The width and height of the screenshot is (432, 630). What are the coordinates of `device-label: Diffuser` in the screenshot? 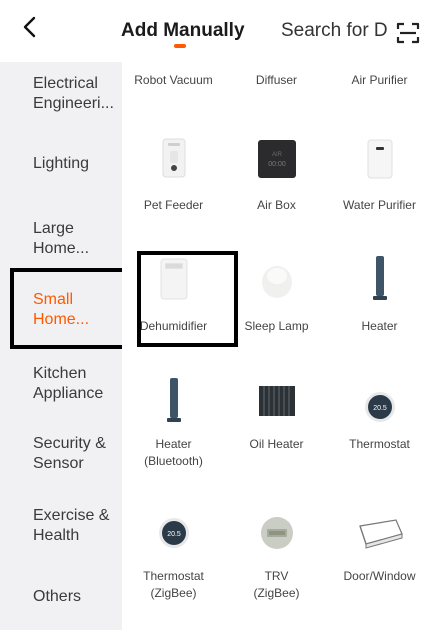 It's located at (276, 80).